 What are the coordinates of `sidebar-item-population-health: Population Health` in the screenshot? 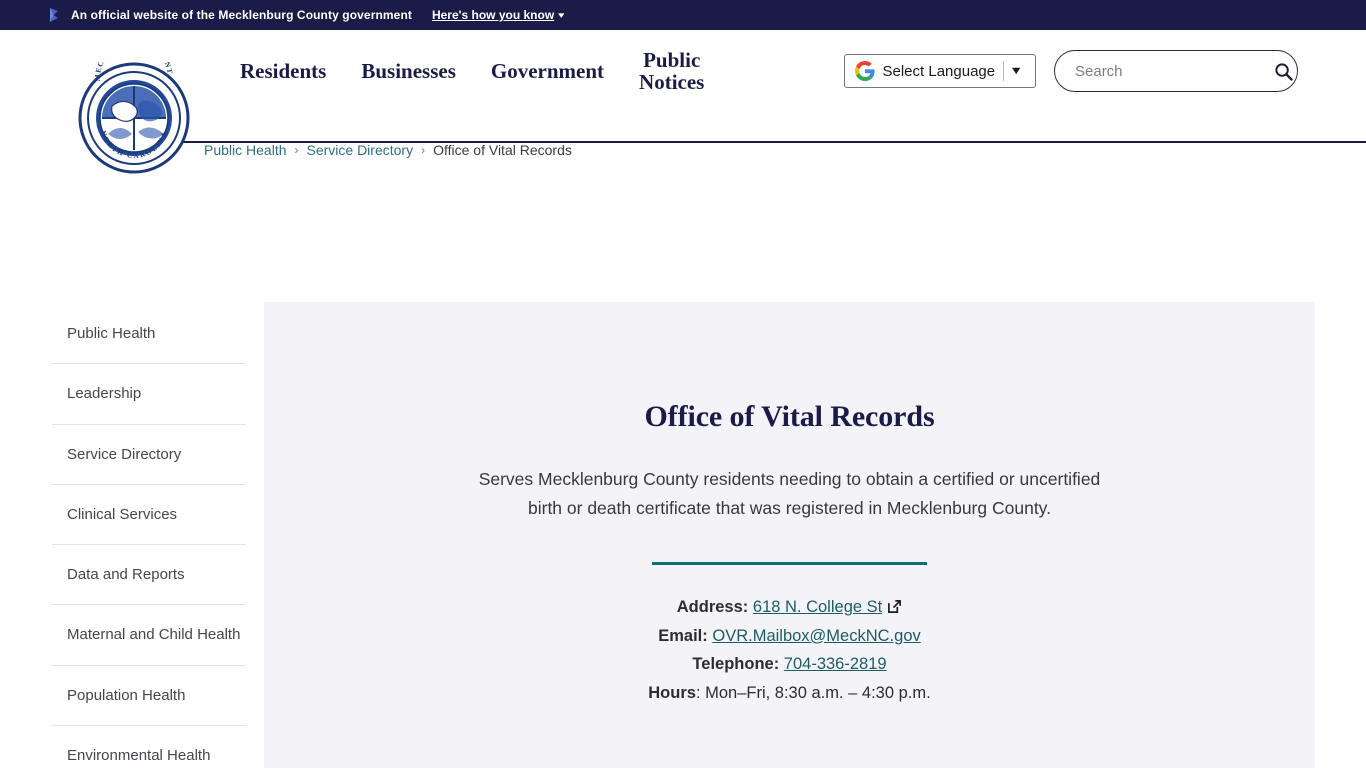 It's located at (149, 696).